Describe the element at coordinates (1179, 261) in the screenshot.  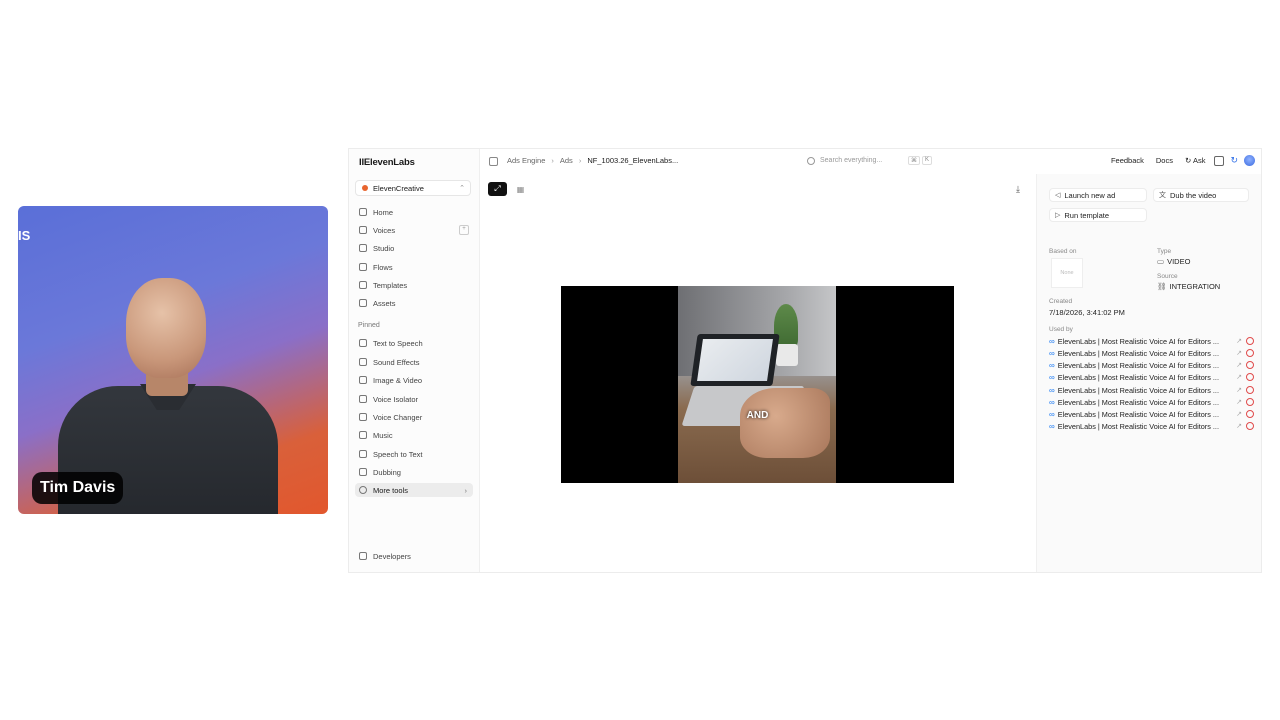
I see `type-value-text: VIDEO` at that location.